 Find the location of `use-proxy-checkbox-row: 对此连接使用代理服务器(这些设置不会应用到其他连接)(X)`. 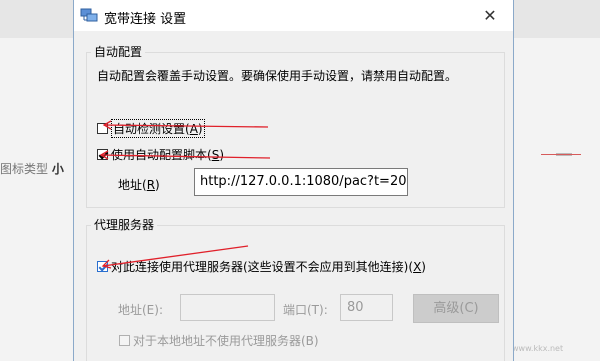

use-proxy-checkbox-row: 对此连接使用代理服务器(这些设置不会应用到其他连接)(X) is located at coordinates (261, 266).